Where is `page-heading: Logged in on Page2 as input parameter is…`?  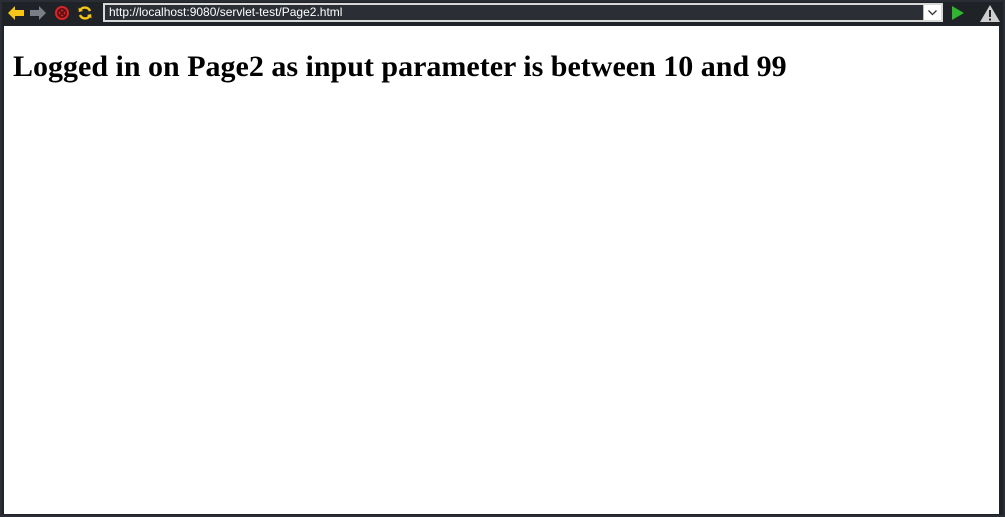 page-heading: Logged in on Page2 as input parameter is… is located at coordinates (400, 66).